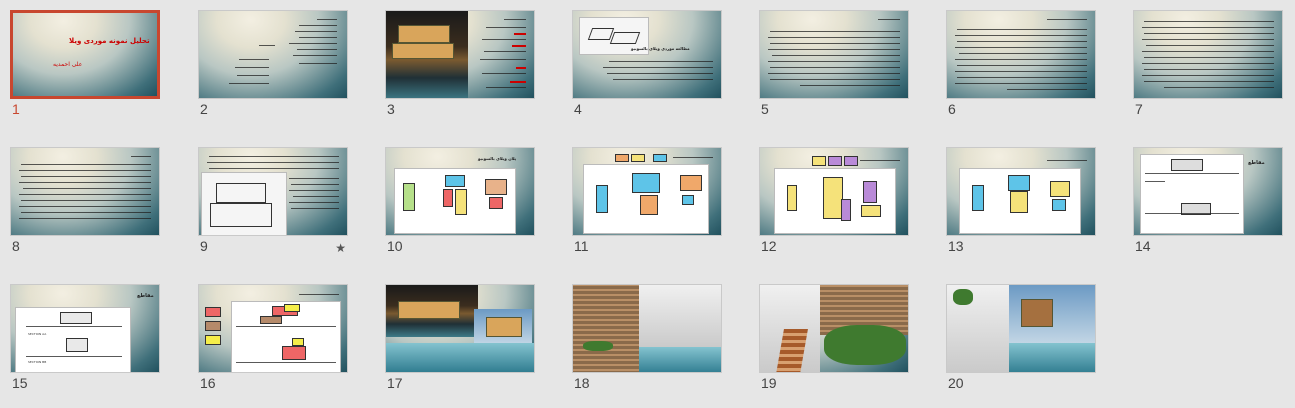 This screenshot has width=1295, height=408. What do you see at coordinates (244, 203) in the screenshot?
I see `building-sketch` at bounding box center [244, 203].